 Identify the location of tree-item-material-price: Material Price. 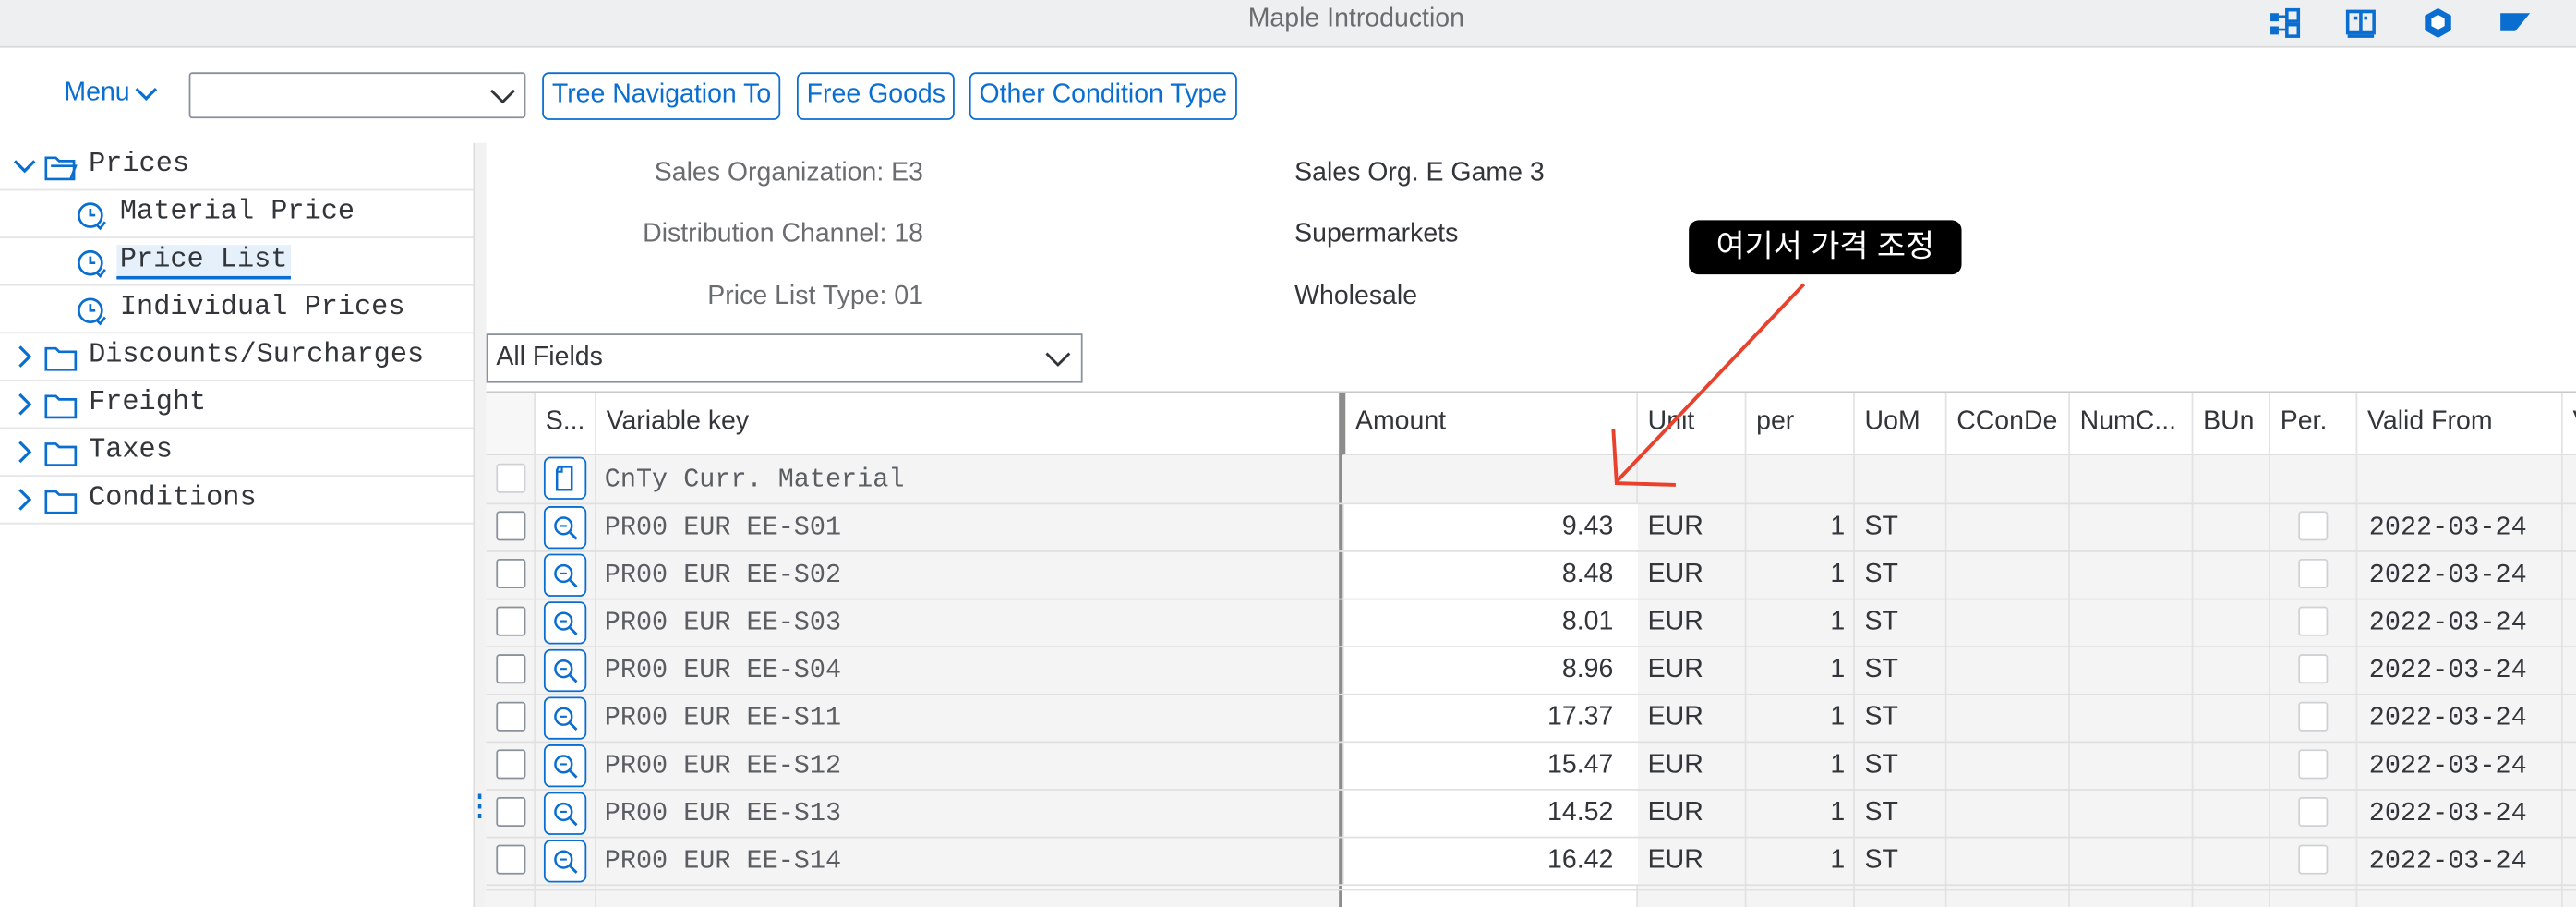
(237, 214).